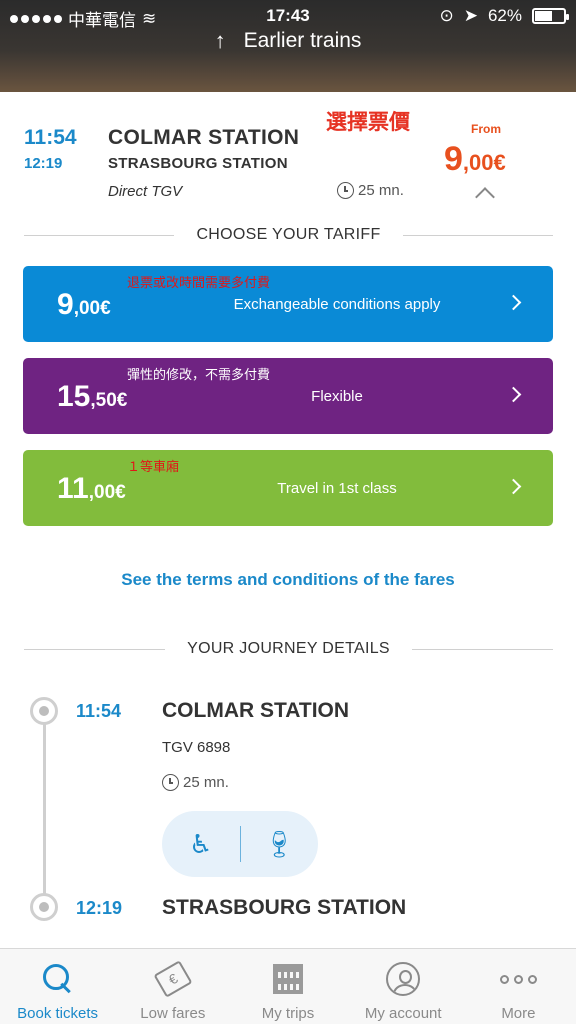 The width and height of the screenshot is (576, 1024). What do you see at coordinates (279, 843) in the screenshot?
I see `wine-glass-icon: 🍷︎` at bounding box center [279, 843].